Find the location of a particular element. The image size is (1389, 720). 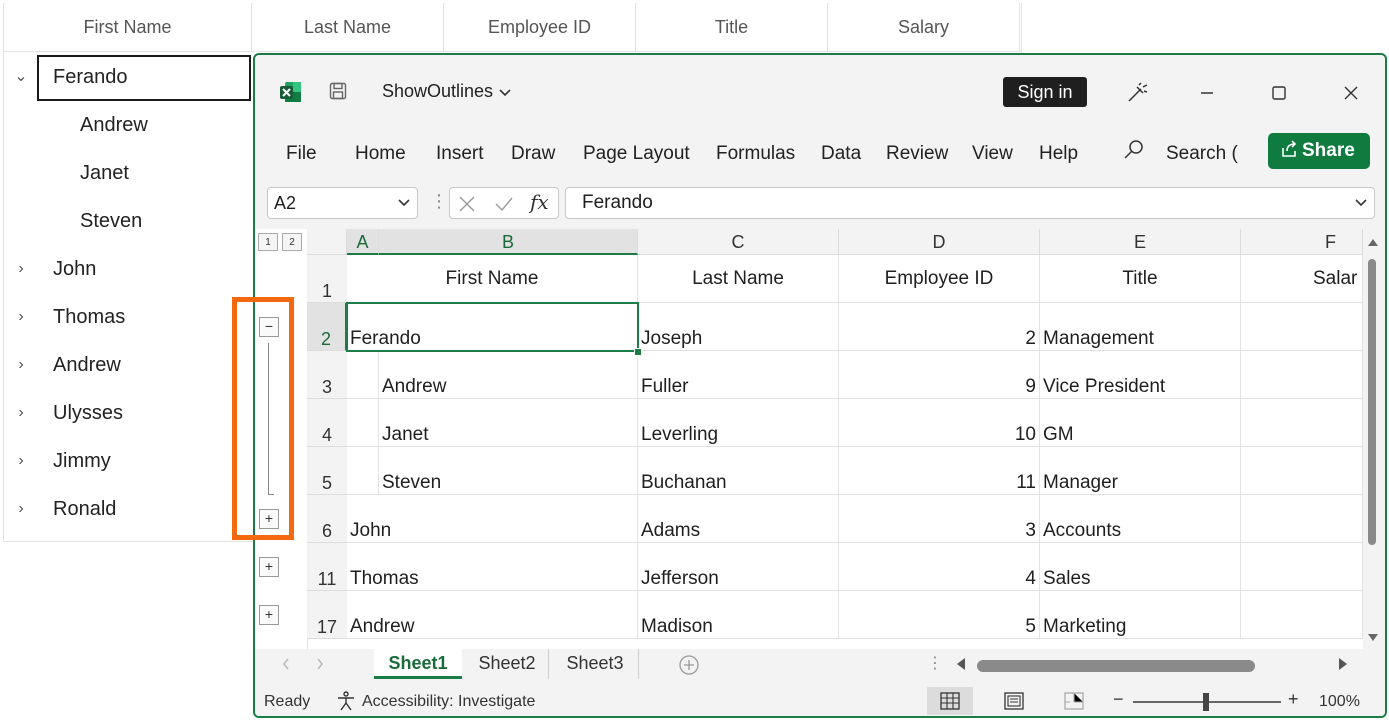

column-header-last-name: Last Name is located at coordinates (348, 27).